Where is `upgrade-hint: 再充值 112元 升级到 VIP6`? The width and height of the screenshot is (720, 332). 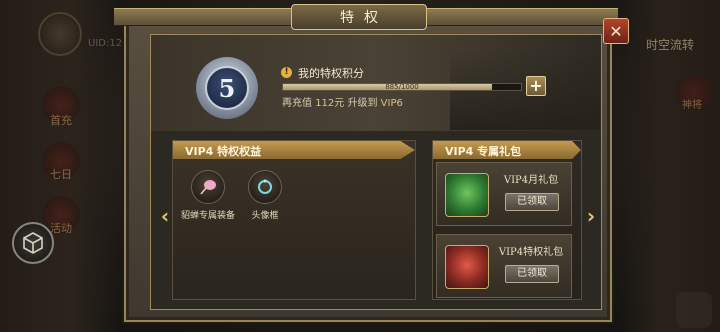 upgrade-hint: 再充值 112元 升级到 VIP6 is located at coordinates (342, 101).